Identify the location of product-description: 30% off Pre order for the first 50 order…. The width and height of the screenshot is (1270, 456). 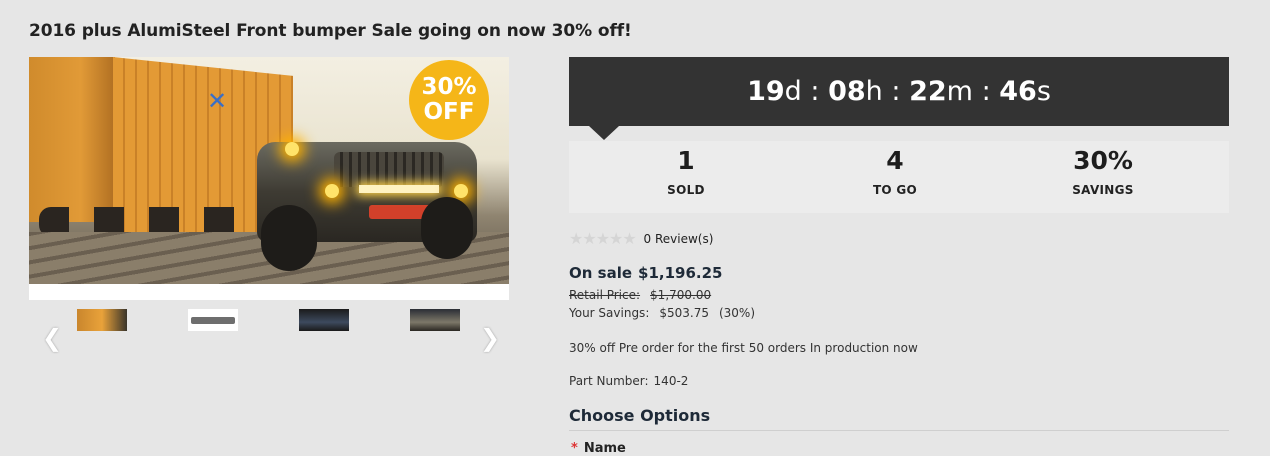
(743, 348).